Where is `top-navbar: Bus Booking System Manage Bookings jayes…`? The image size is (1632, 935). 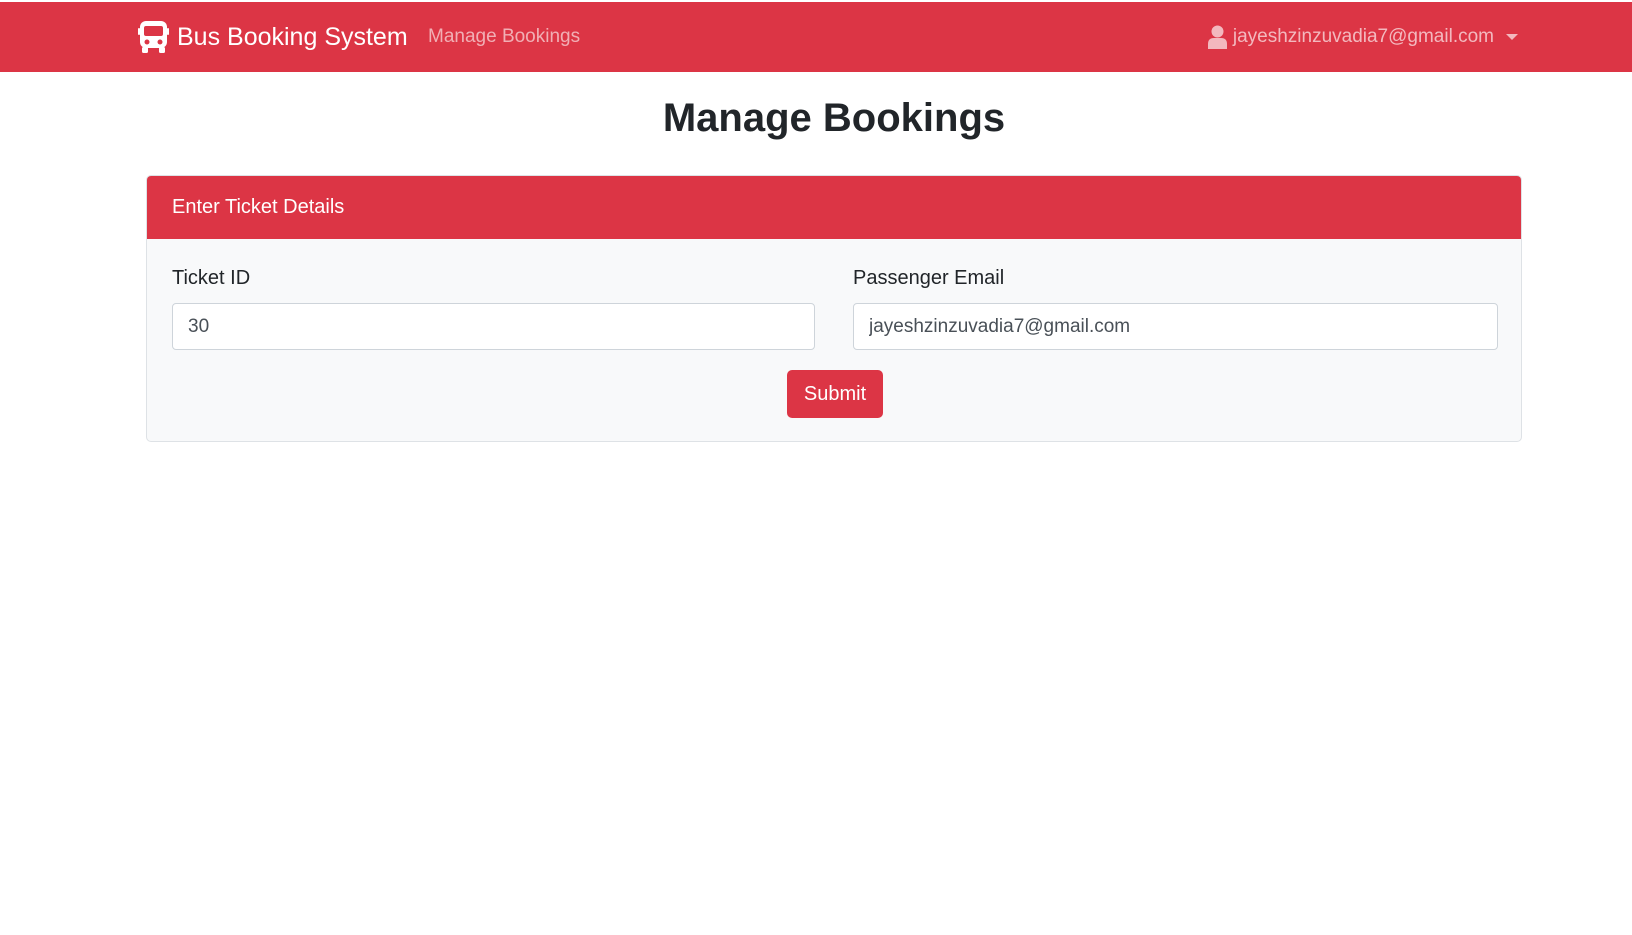 top-navbar: Bus Booking System Manage Bookings jayes… is located at coordinates (816, 37).